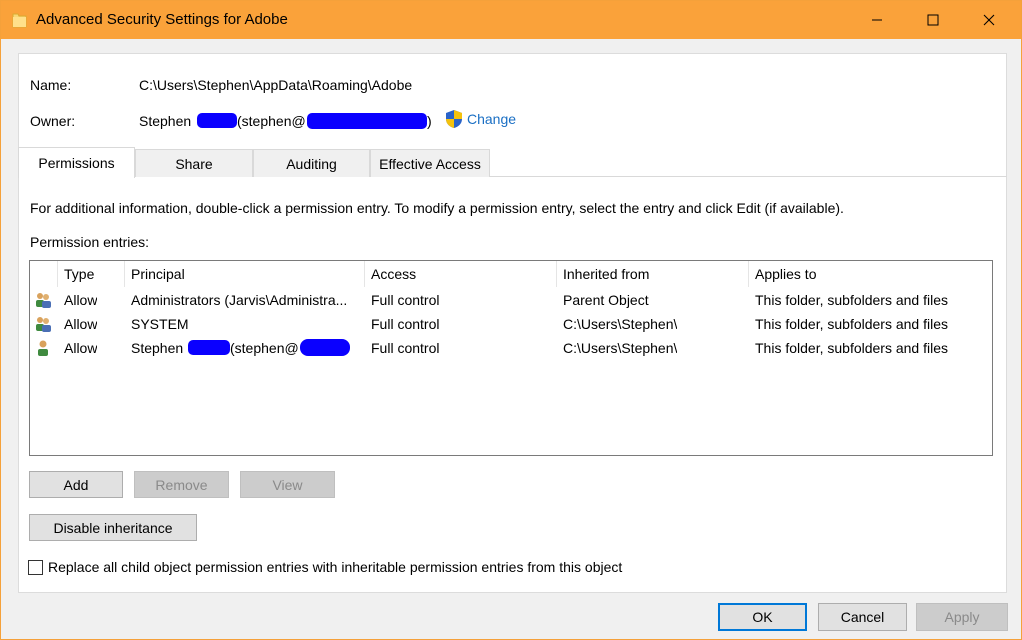 The width and height of the screenshot is (1022, 640). I want to click on change-label: Change, so click(492, 119).